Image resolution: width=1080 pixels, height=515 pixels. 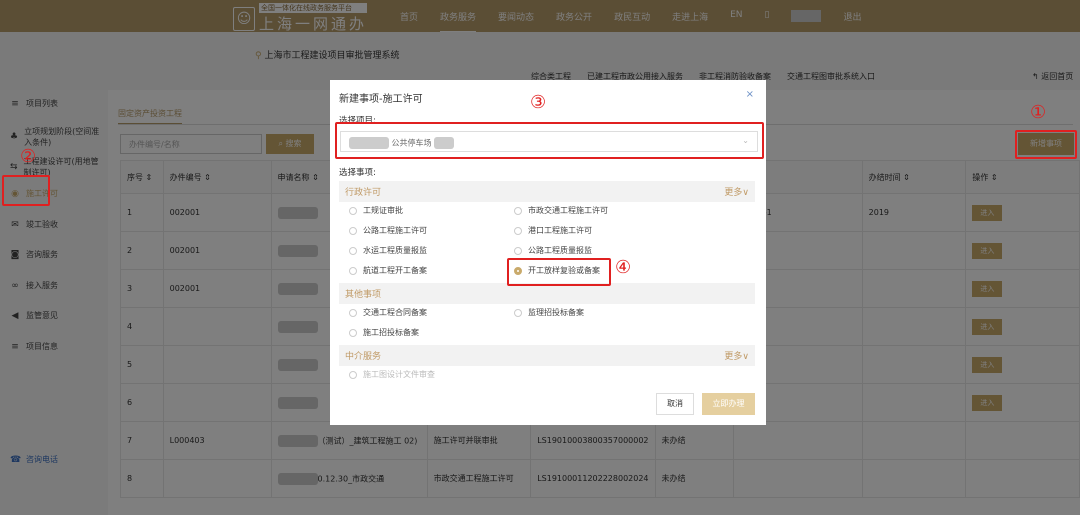 I want to click on option-radio: 施工招投标备案, so click(x=384, y=332).